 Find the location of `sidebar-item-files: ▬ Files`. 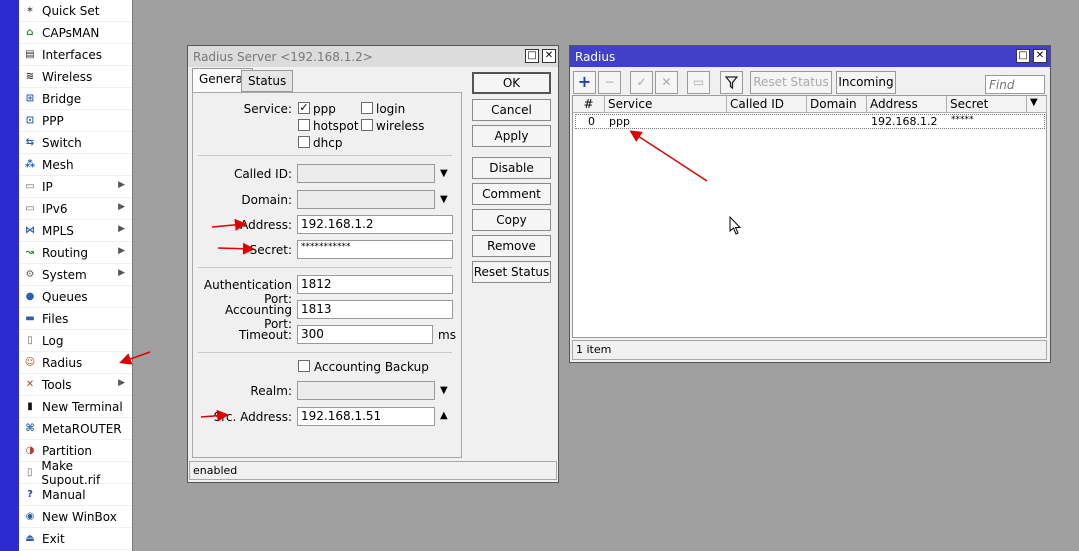

sidebar-item-files: ▬ Files is located at coordinates (75, 319).